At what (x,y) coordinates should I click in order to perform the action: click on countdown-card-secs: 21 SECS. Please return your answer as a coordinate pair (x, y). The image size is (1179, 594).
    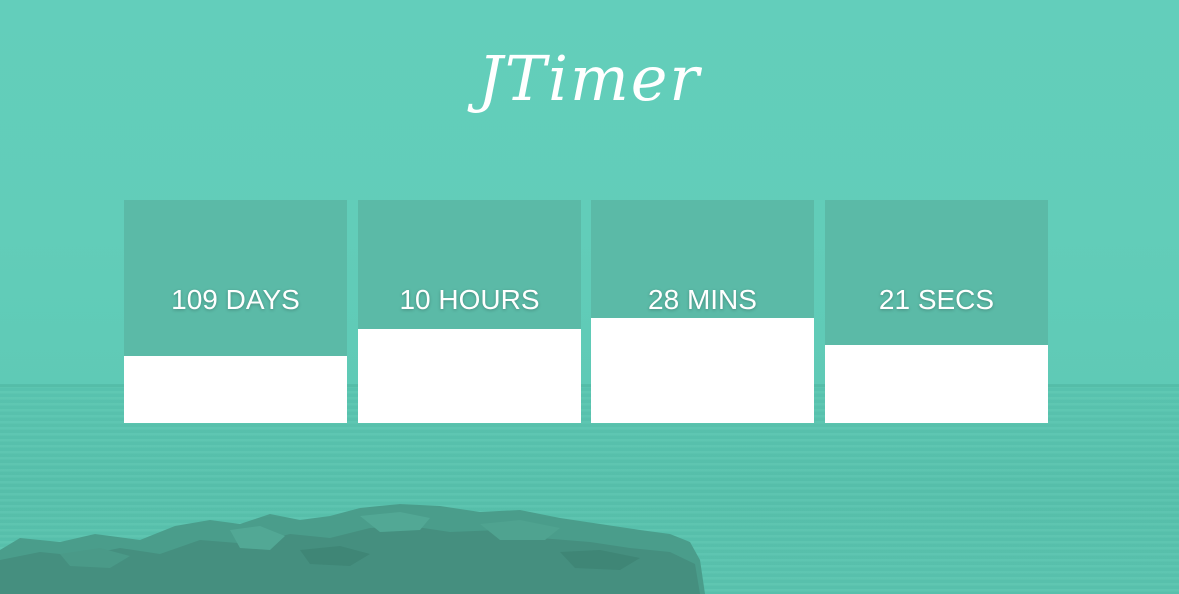
    Looking at the image, I should click on (936, 311).